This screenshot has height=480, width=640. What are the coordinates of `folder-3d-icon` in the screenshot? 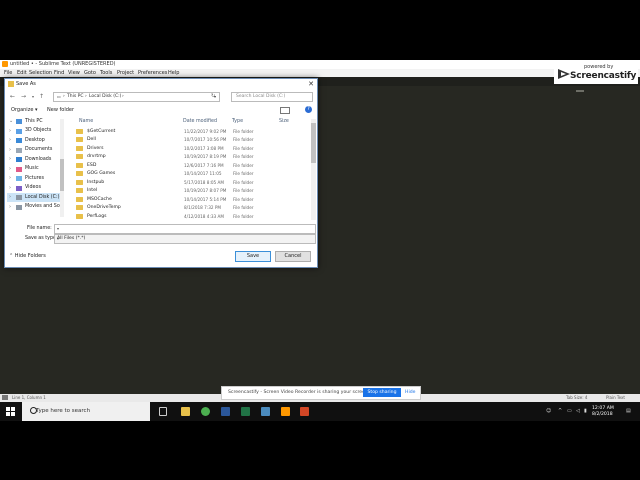 It's located at (19, 131).